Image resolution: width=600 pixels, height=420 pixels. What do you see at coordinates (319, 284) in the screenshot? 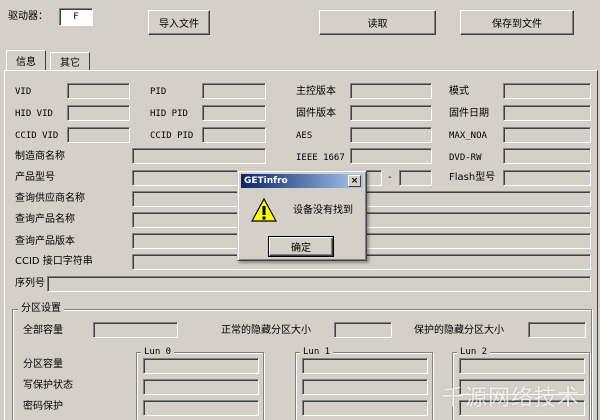
I see `serial-number-field` at bounding box center [319, 284].